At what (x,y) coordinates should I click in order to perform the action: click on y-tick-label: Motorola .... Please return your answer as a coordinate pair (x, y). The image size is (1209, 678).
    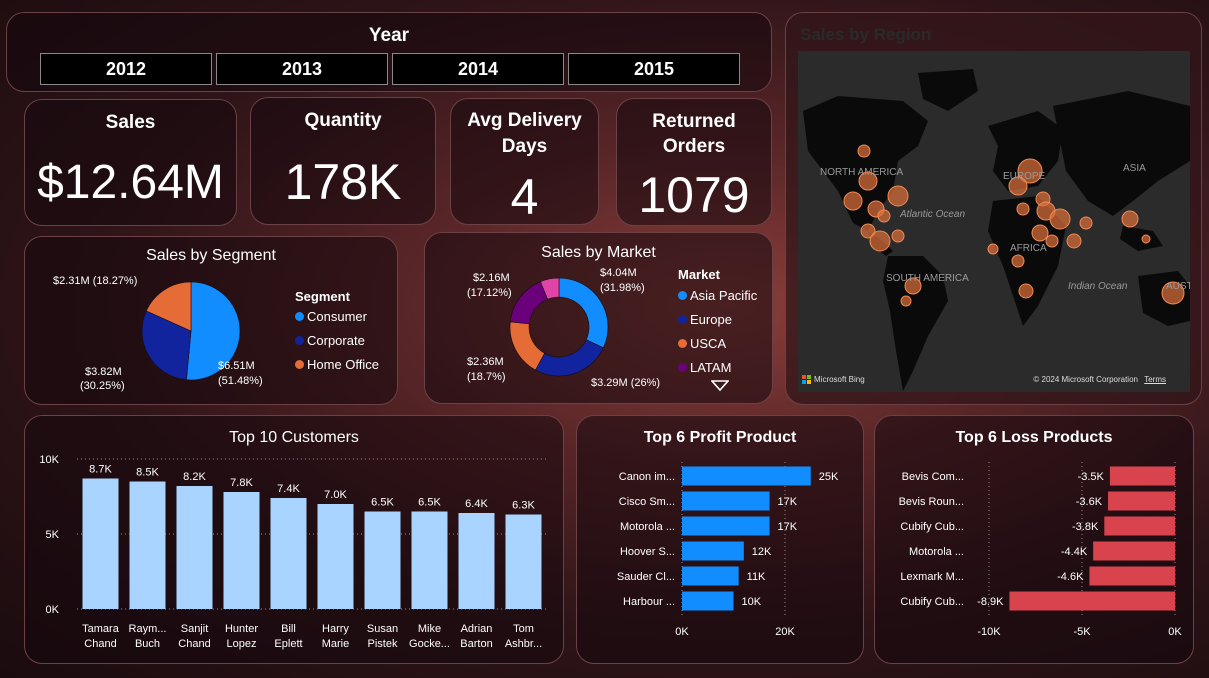
    Looking at the image, I should click on (647, 527).